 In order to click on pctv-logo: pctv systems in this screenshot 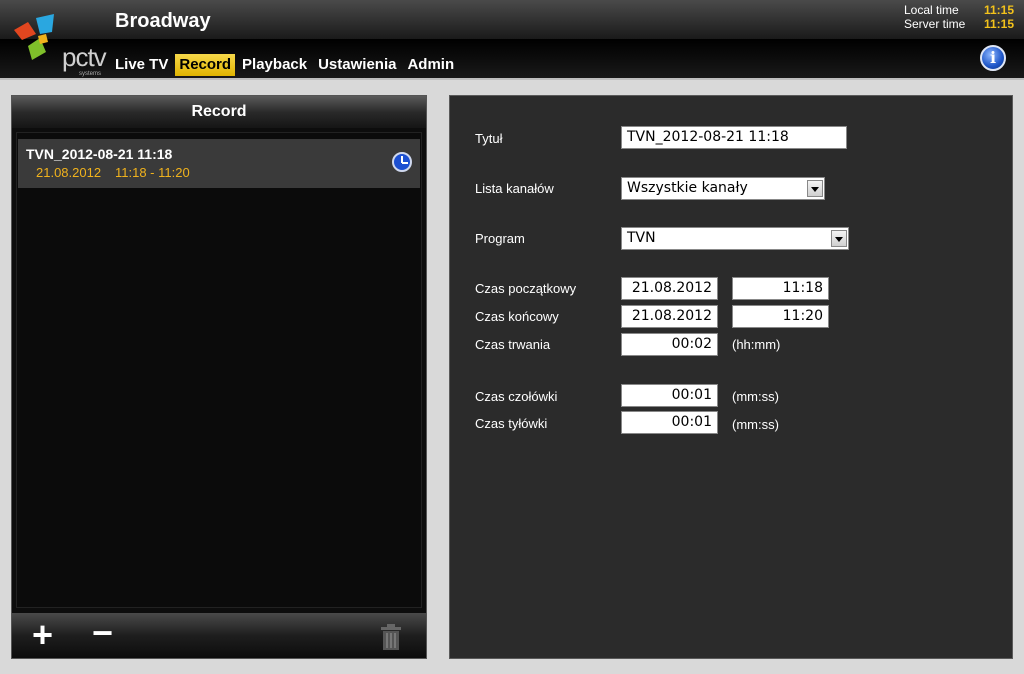, I will do `click(58, 44)`.